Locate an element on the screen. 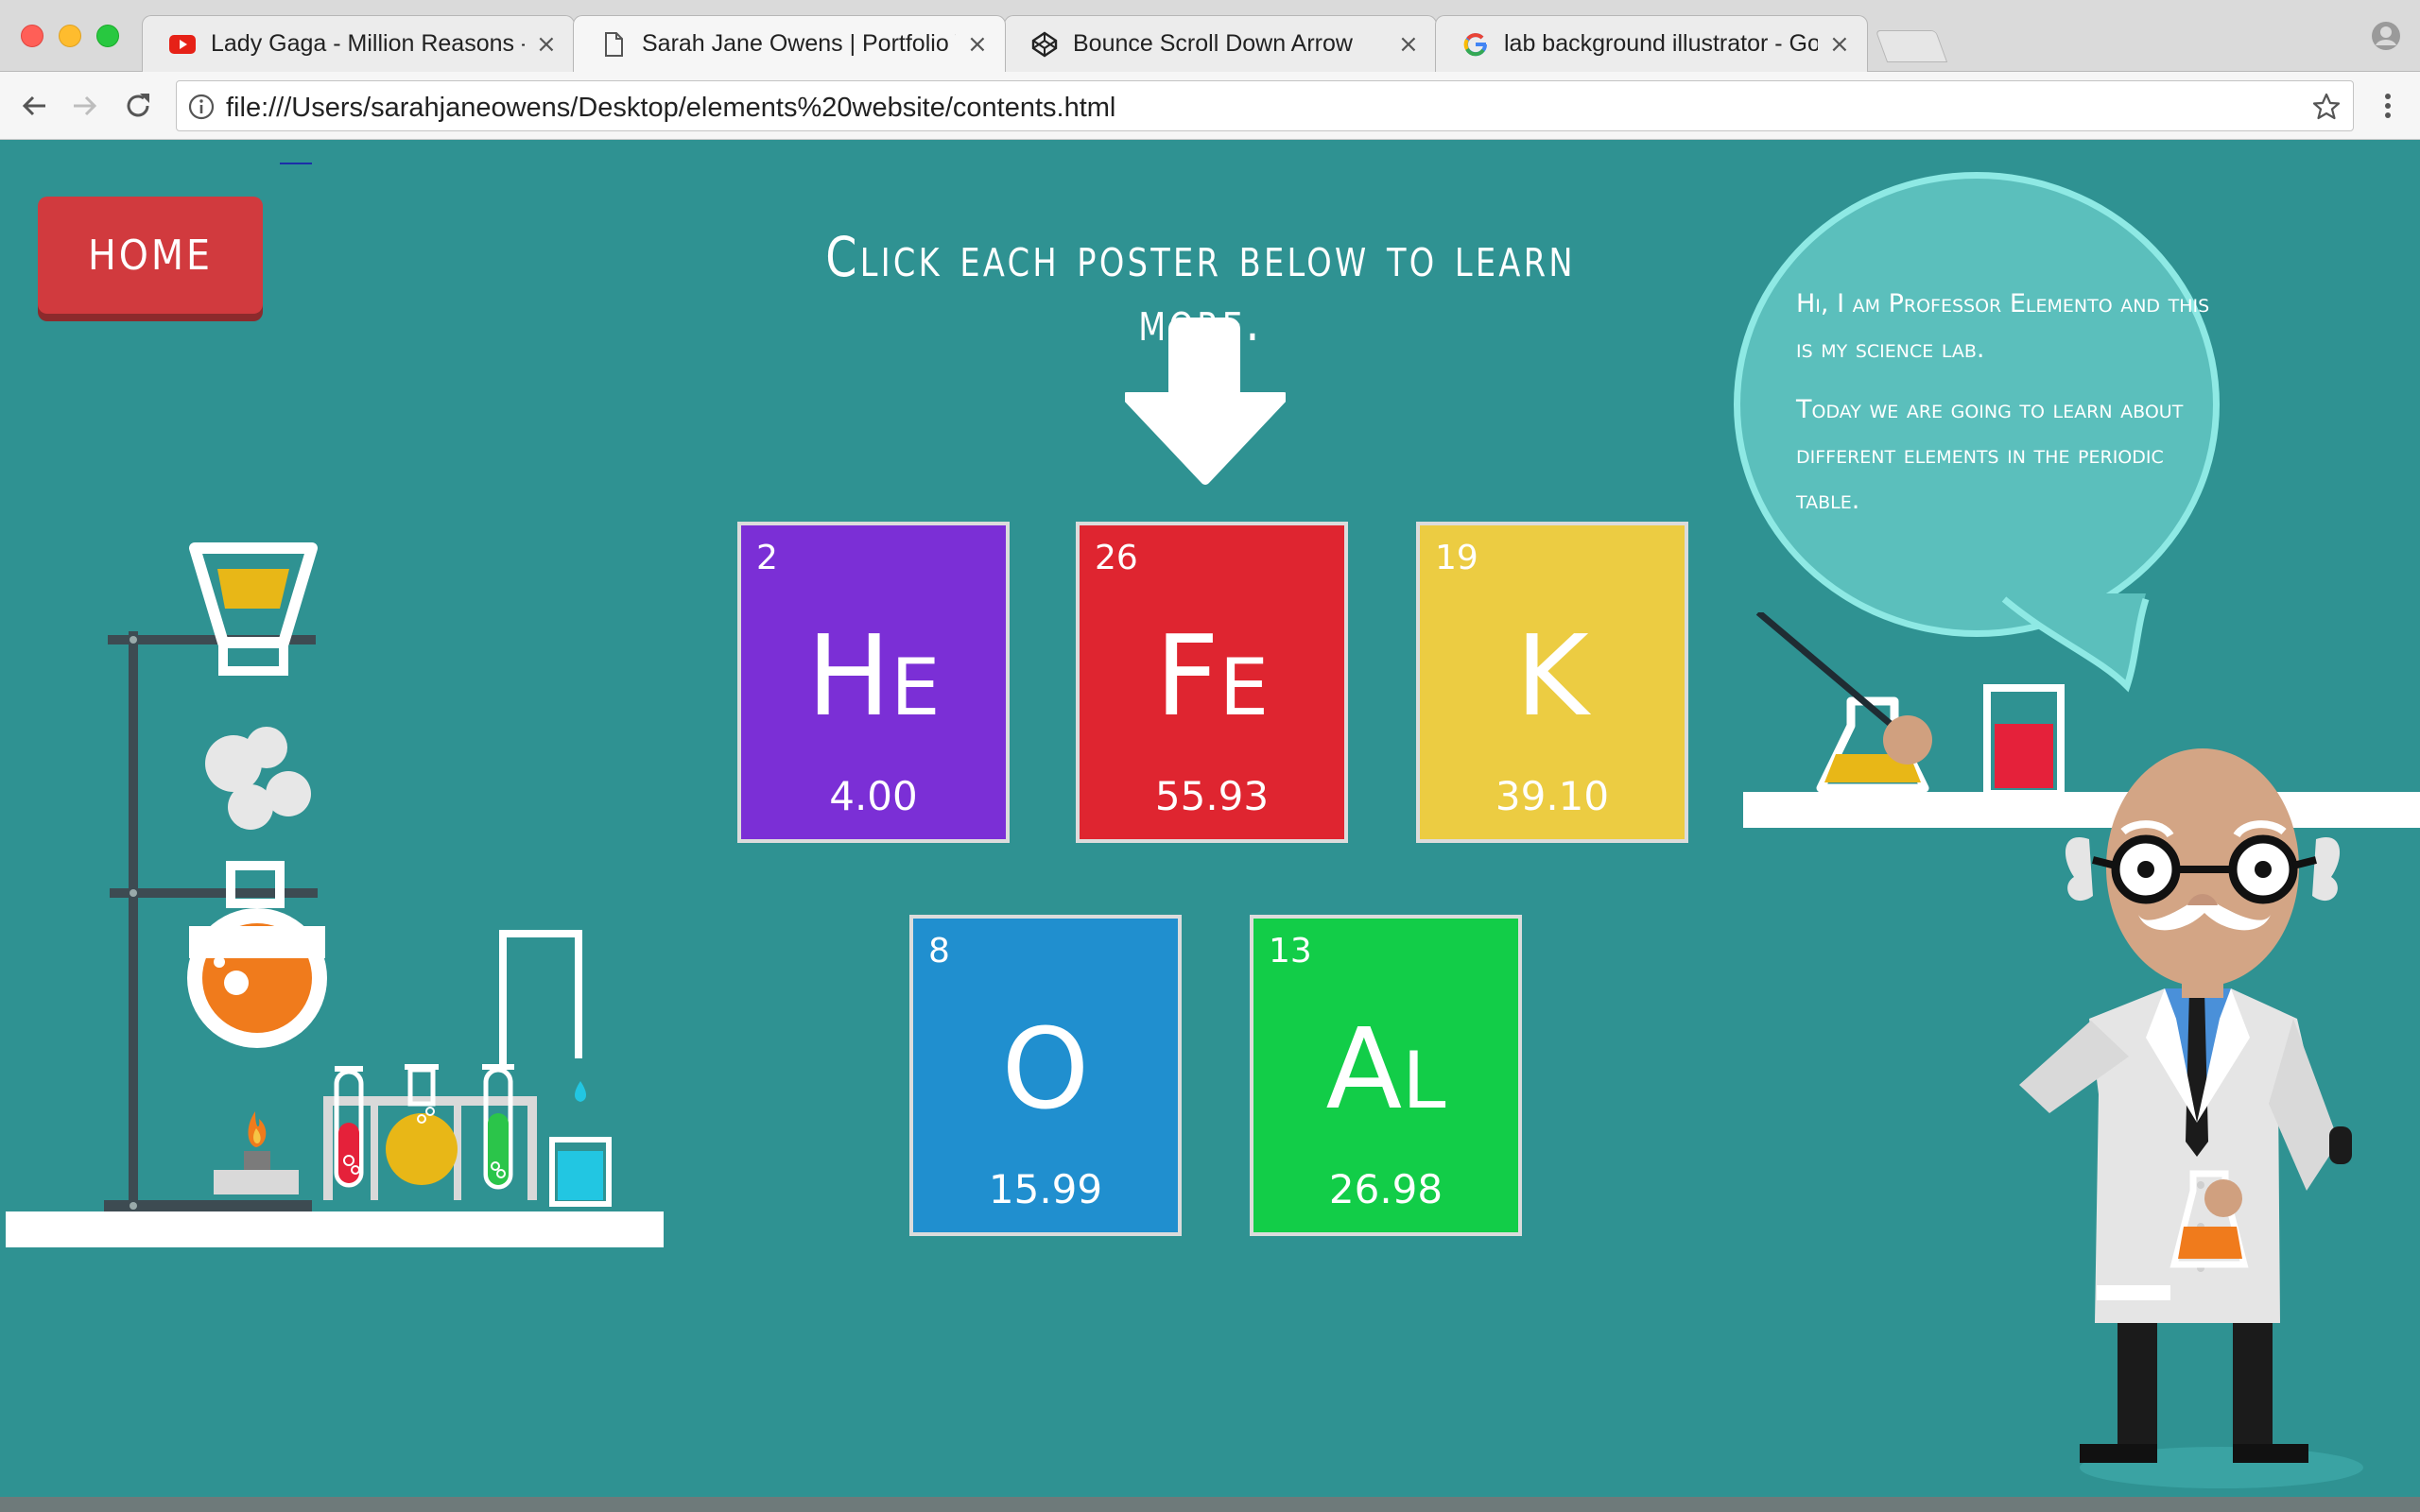  element-poster-o: 8 O 15.99 is located at coordinates (1046, 1075).